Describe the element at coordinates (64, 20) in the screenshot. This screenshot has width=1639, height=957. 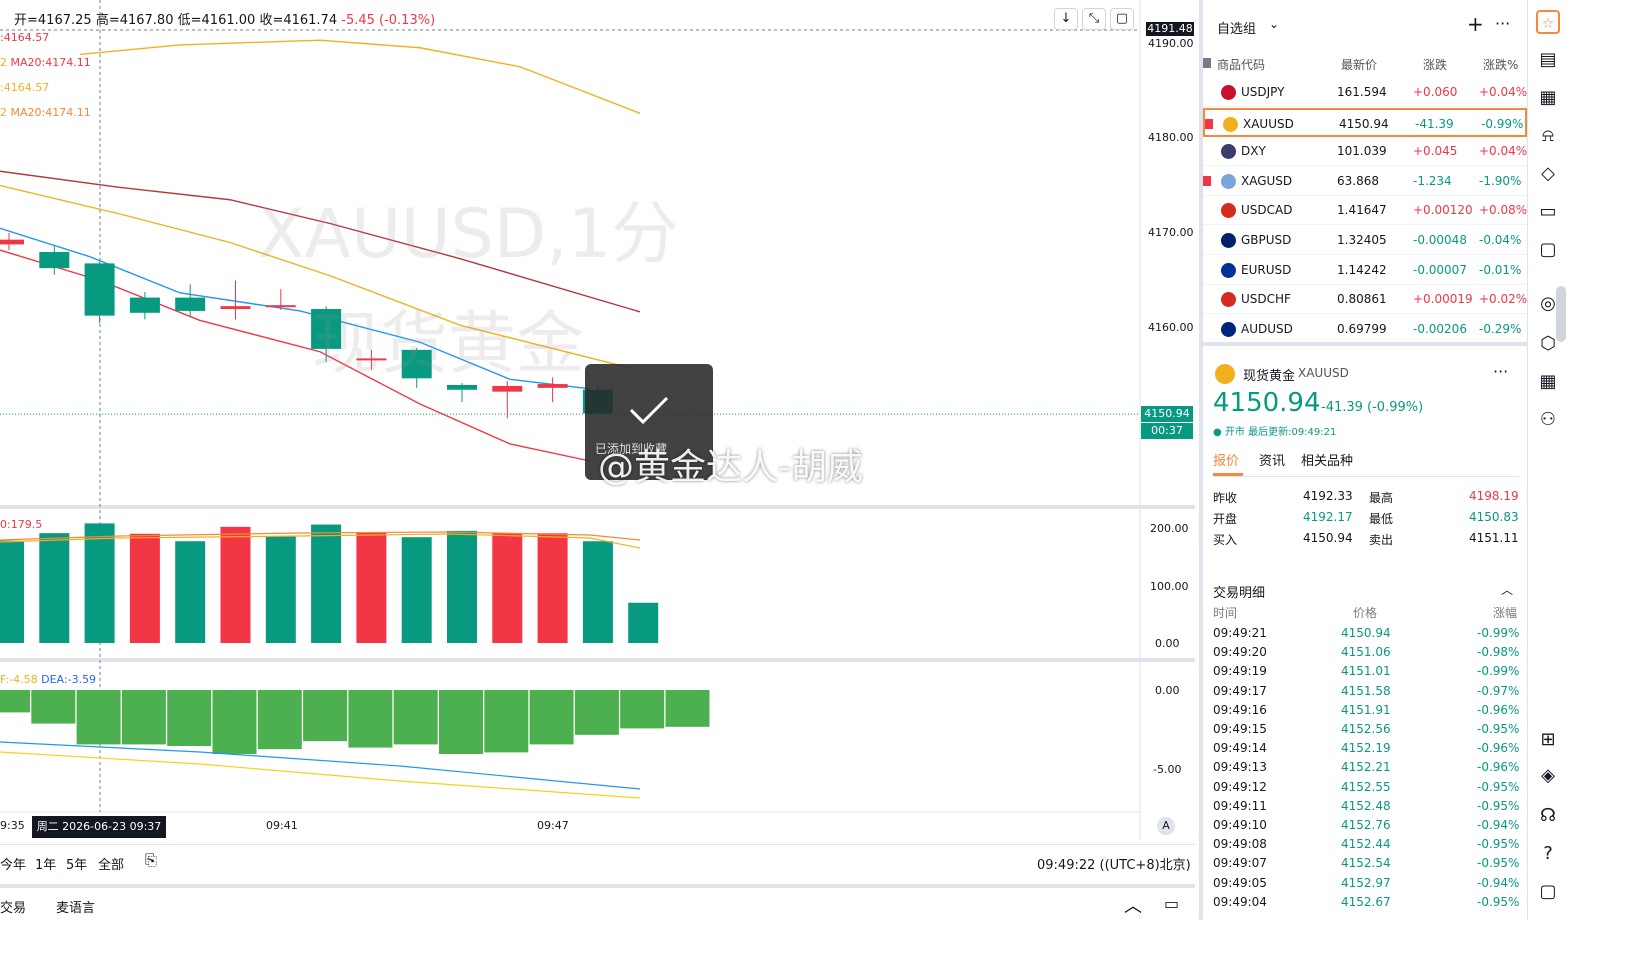
I see `open-value: 4167.25` at that location.